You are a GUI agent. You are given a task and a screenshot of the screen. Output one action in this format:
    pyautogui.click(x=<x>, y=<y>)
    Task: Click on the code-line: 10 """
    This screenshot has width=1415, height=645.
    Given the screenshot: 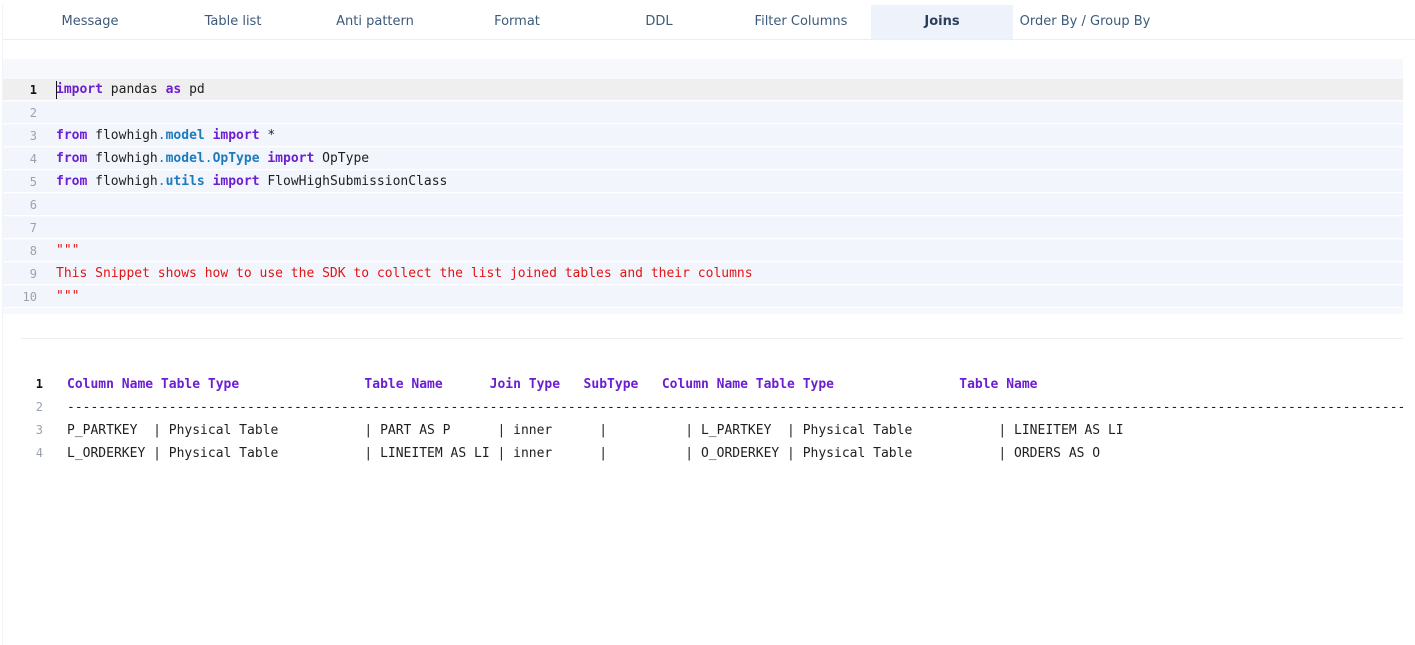 What is the action you would take?
    pyautogui.click(x=703, y=297)
    